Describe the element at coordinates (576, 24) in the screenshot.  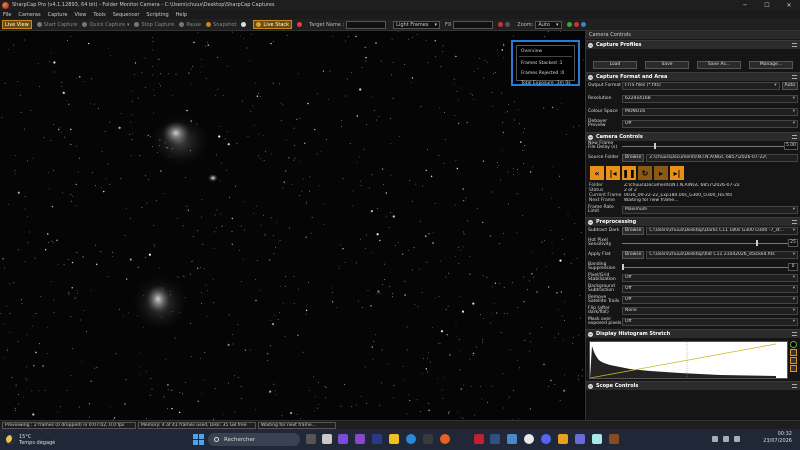
I see `crosshair-icon` at that location.